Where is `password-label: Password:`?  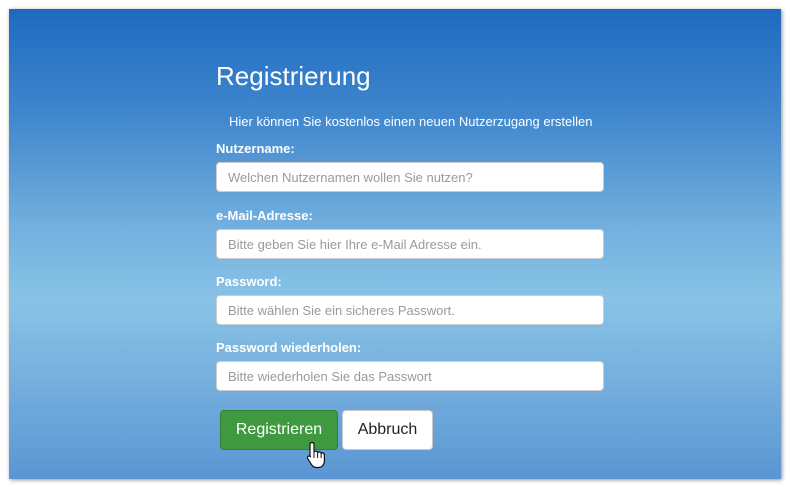
password-label: Password: is located at coordinates (249, 281).